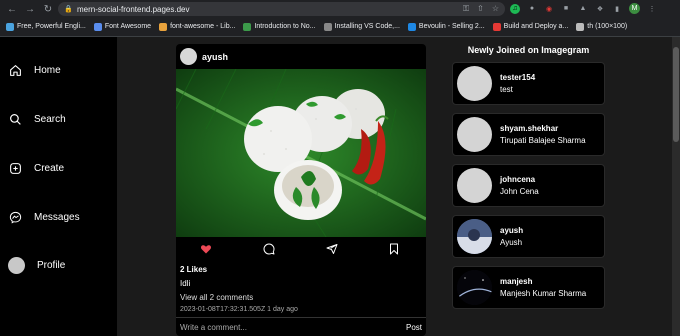 The image size is (680, 336). What do you see at coordinates (549, 9) in the screenshot?
I see `pokeball-icon: ◉` at bounding box center [549, 9].